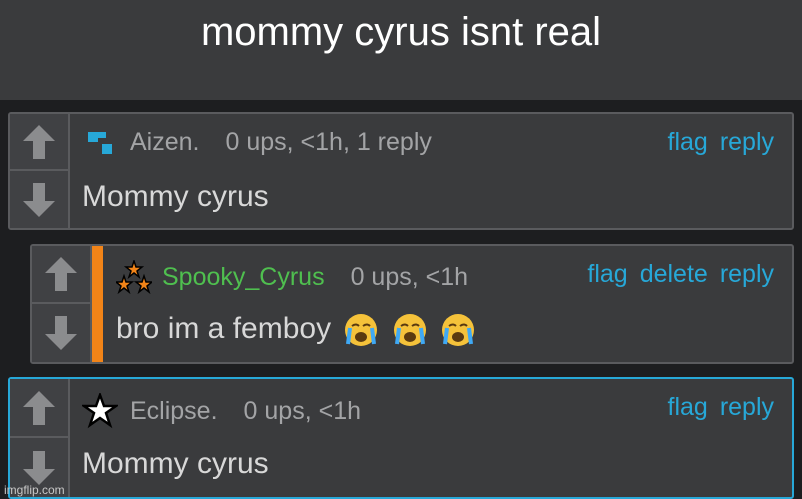  I want to click on blue-square-badge-icon, so click(100, 142).